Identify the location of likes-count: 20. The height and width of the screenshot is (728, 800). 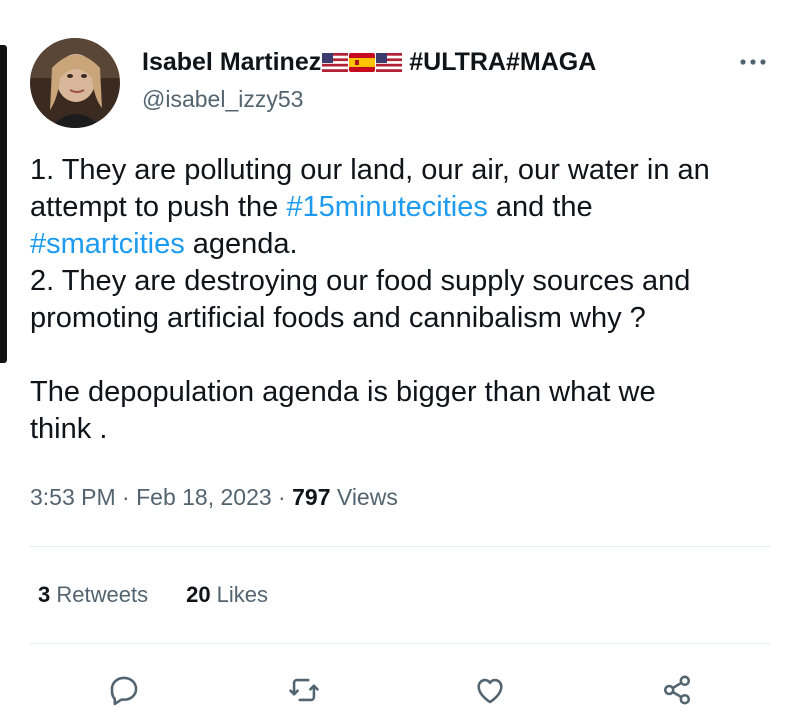
(198, 594).